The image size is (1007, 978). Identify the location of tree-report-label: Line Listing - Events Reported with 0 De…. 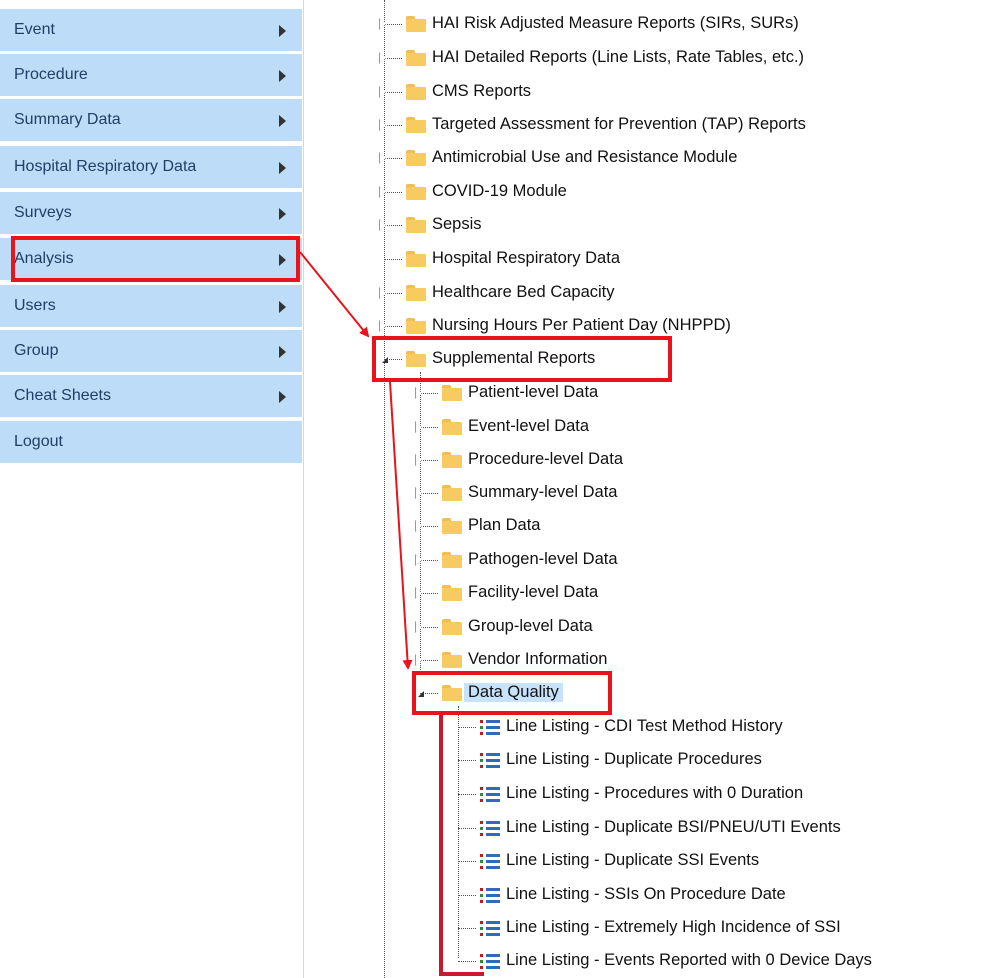
(689, 960).